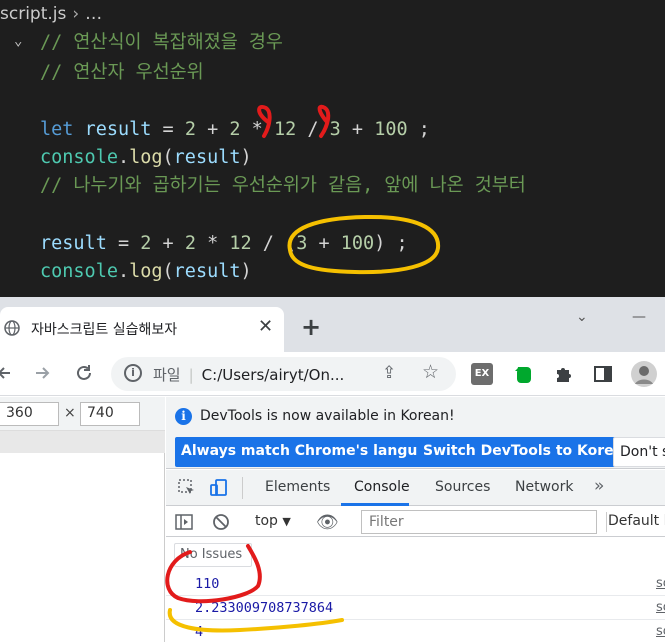 The width and height of the screenshot is (665, 642). What do you see at coordinates (528, 452) in the screenshot?
I see `switch-to-korean-button: Switch DevTools to Korean` at bounding box center [528, 452].